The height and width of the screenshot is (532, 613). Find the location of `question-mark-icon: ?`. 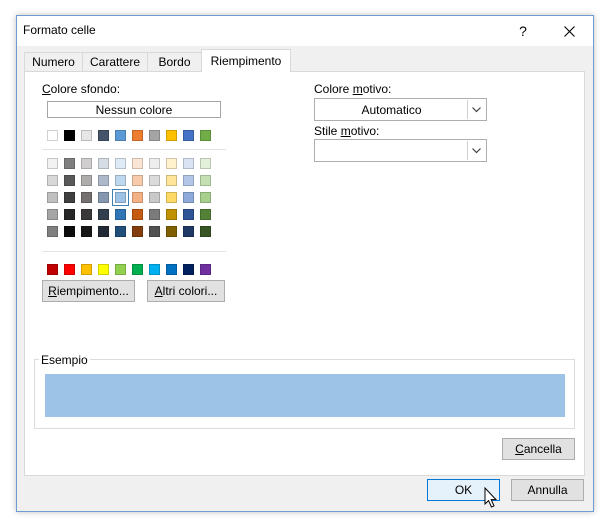

question-mark-icon: ? is located at coordinates (523, 31).